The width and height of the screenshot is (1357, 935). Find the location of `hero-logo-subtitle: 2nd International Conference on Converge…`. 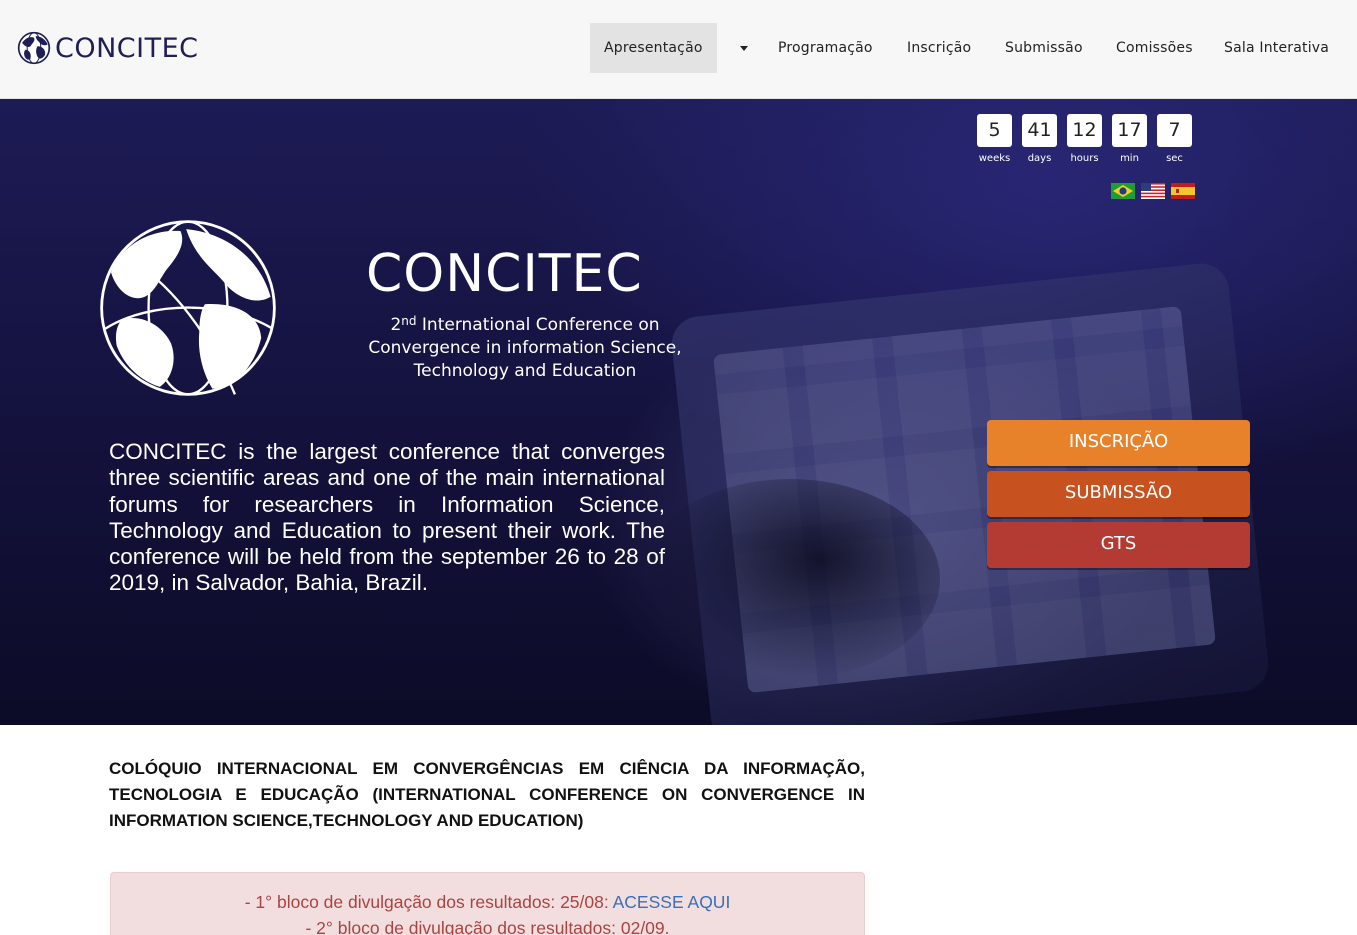

hero-logo-subtitle: 2nd International Conference on Converge… is located at coordinates (525, 348).